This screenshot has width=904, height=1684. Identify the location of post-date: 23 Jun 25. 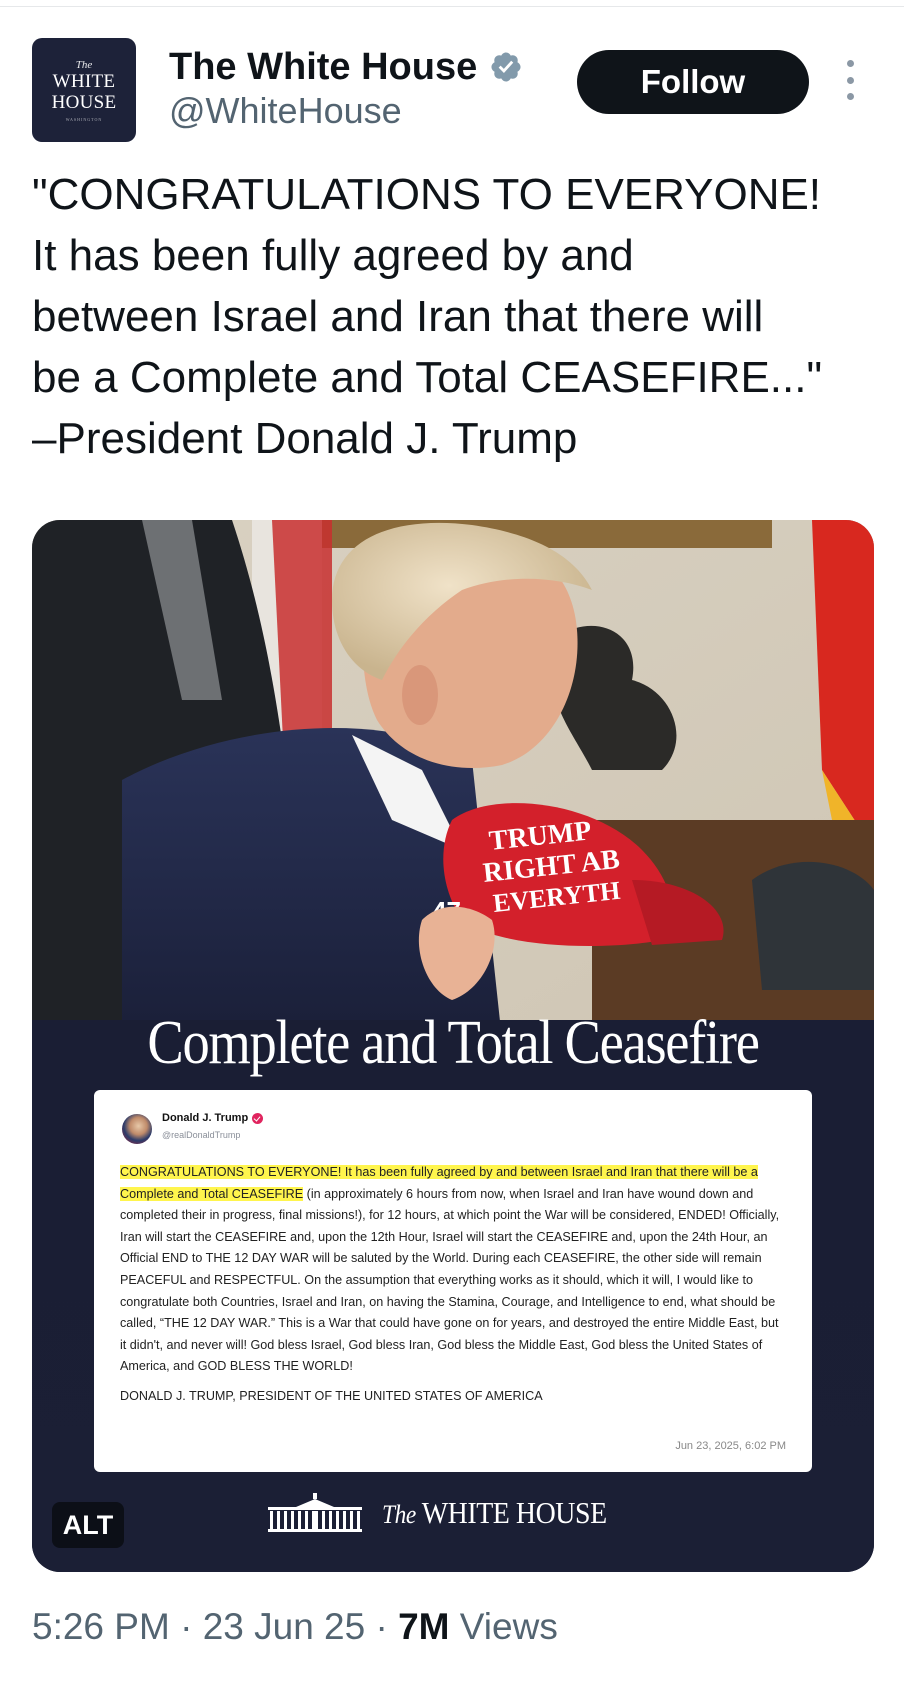
(284, 1626).